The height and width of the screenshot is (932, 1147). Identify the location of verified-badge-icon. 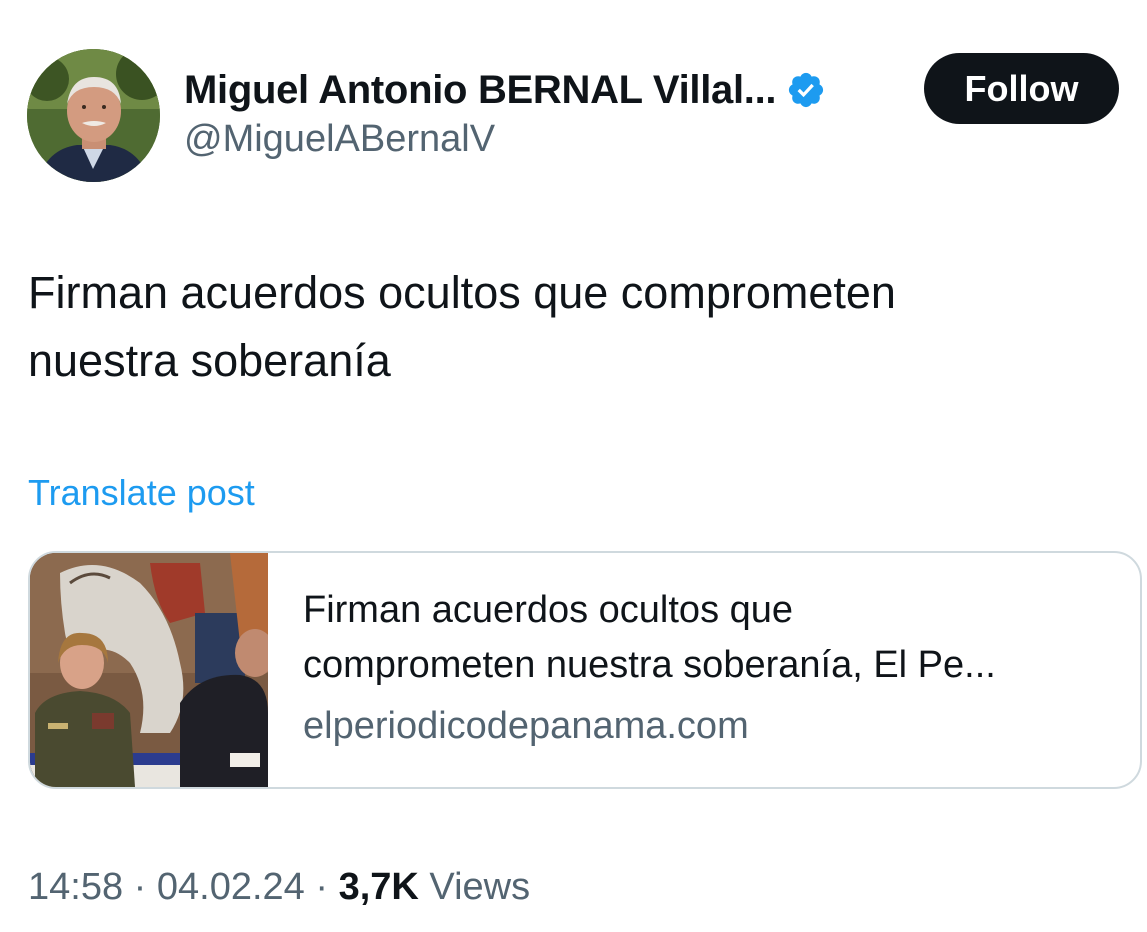
(806, 90).